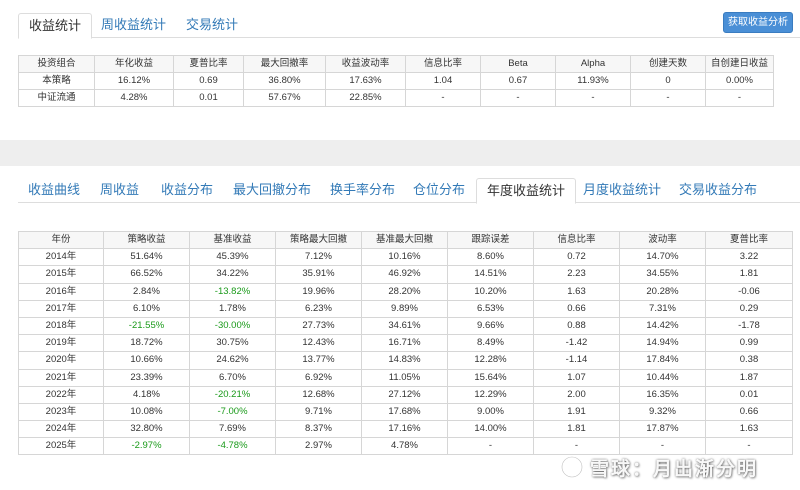 This screenshot has height=490, width=800. What do you see at coordinates (576, 326) in the screenshot?
I see `annual-cell: 0.88` at bounding box center [576, 326].